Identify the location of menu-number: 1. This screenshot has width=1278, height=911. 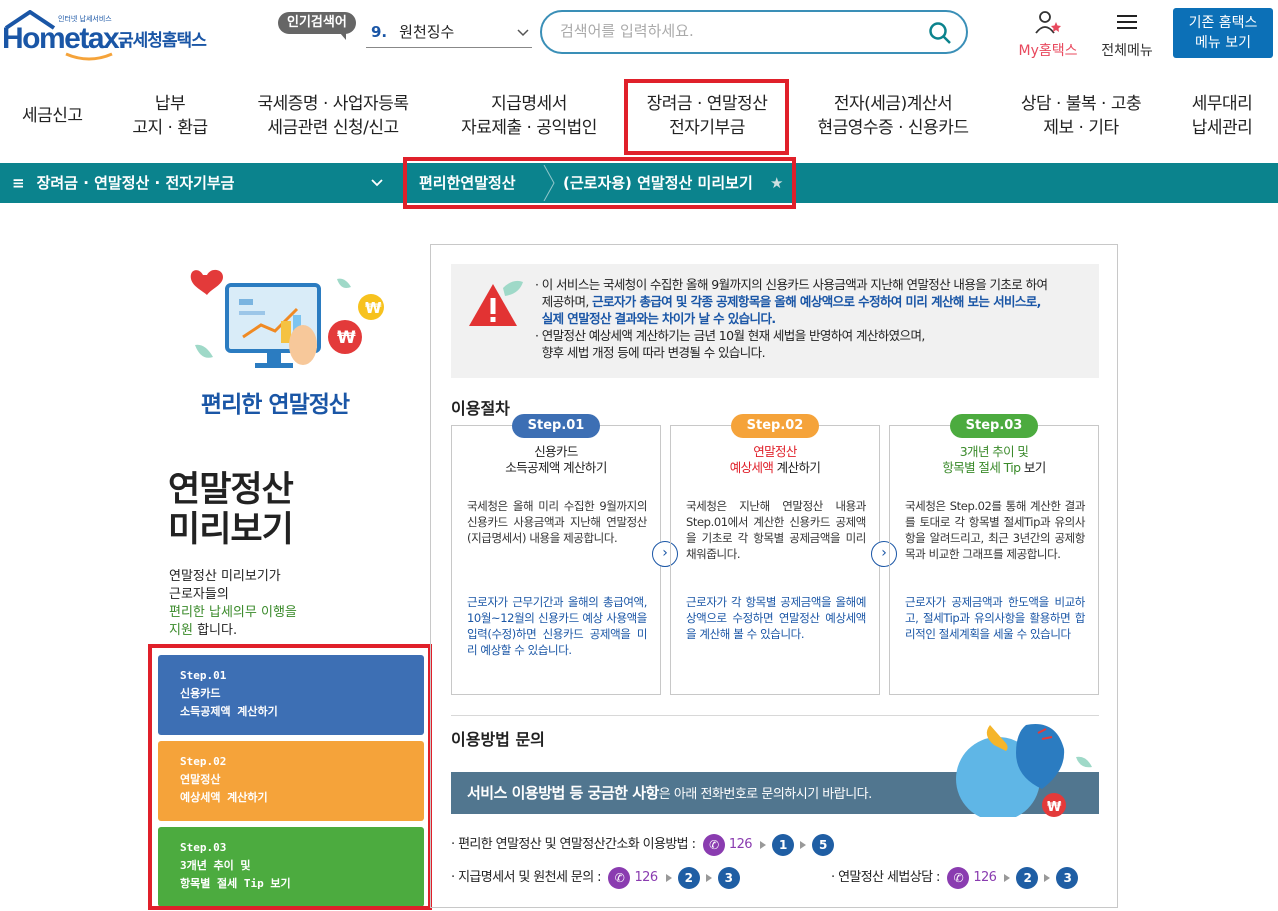
(782, 844).